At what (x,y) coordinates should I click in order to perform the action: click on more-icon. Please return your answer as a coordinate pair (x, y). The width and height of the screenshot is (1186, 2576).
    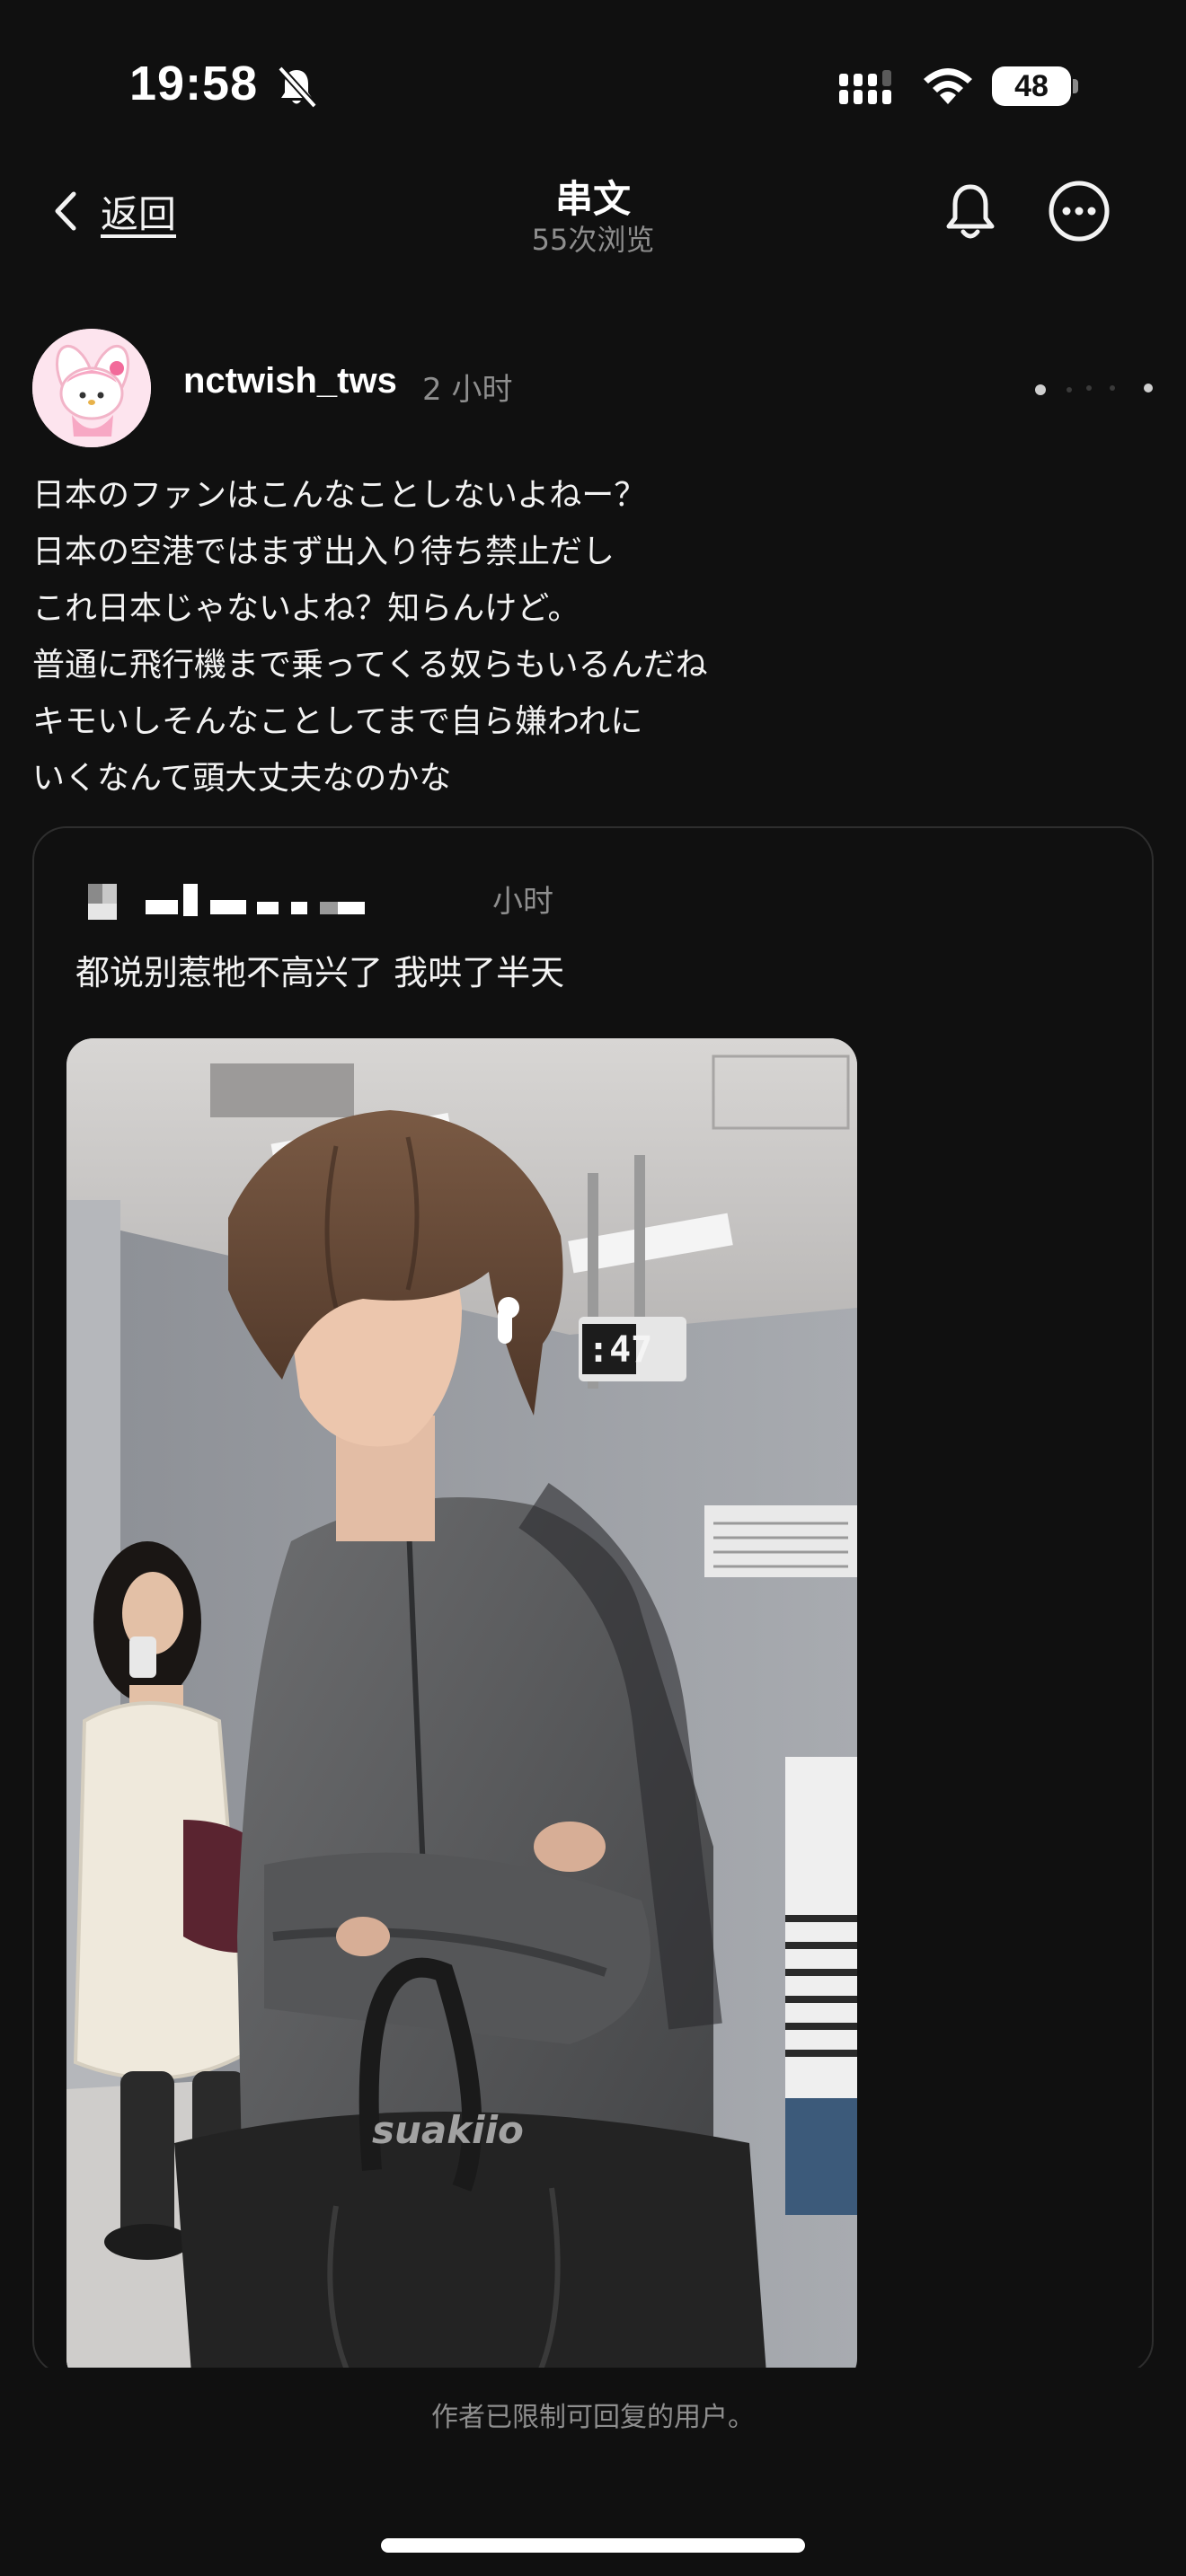
    Looking at the image, I should click on (1079, 211).